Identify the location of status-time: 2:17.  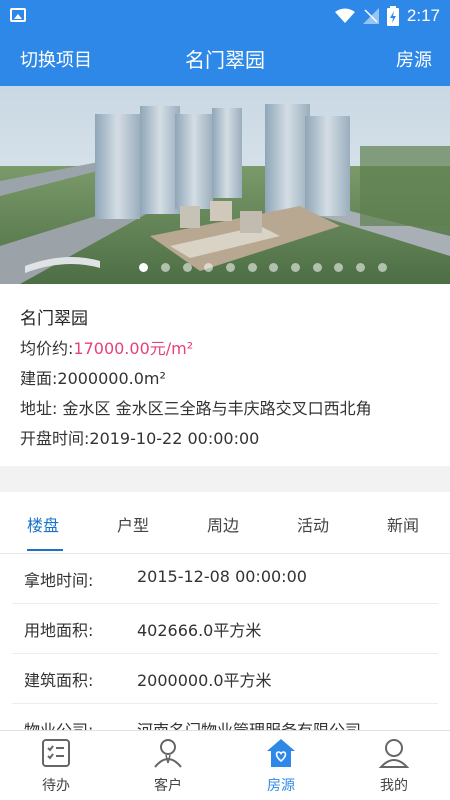
(423, 15).